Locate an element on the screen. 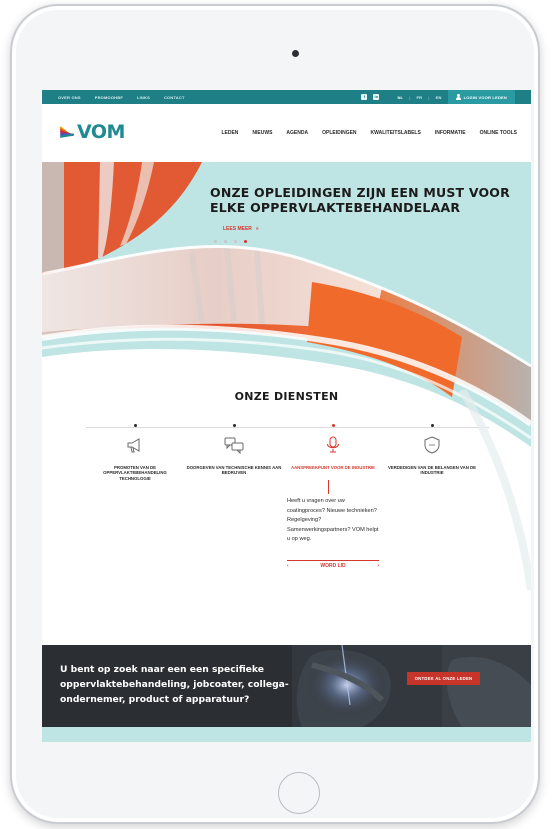  arrow-right-icon: » is located at coordinates (257, 229).